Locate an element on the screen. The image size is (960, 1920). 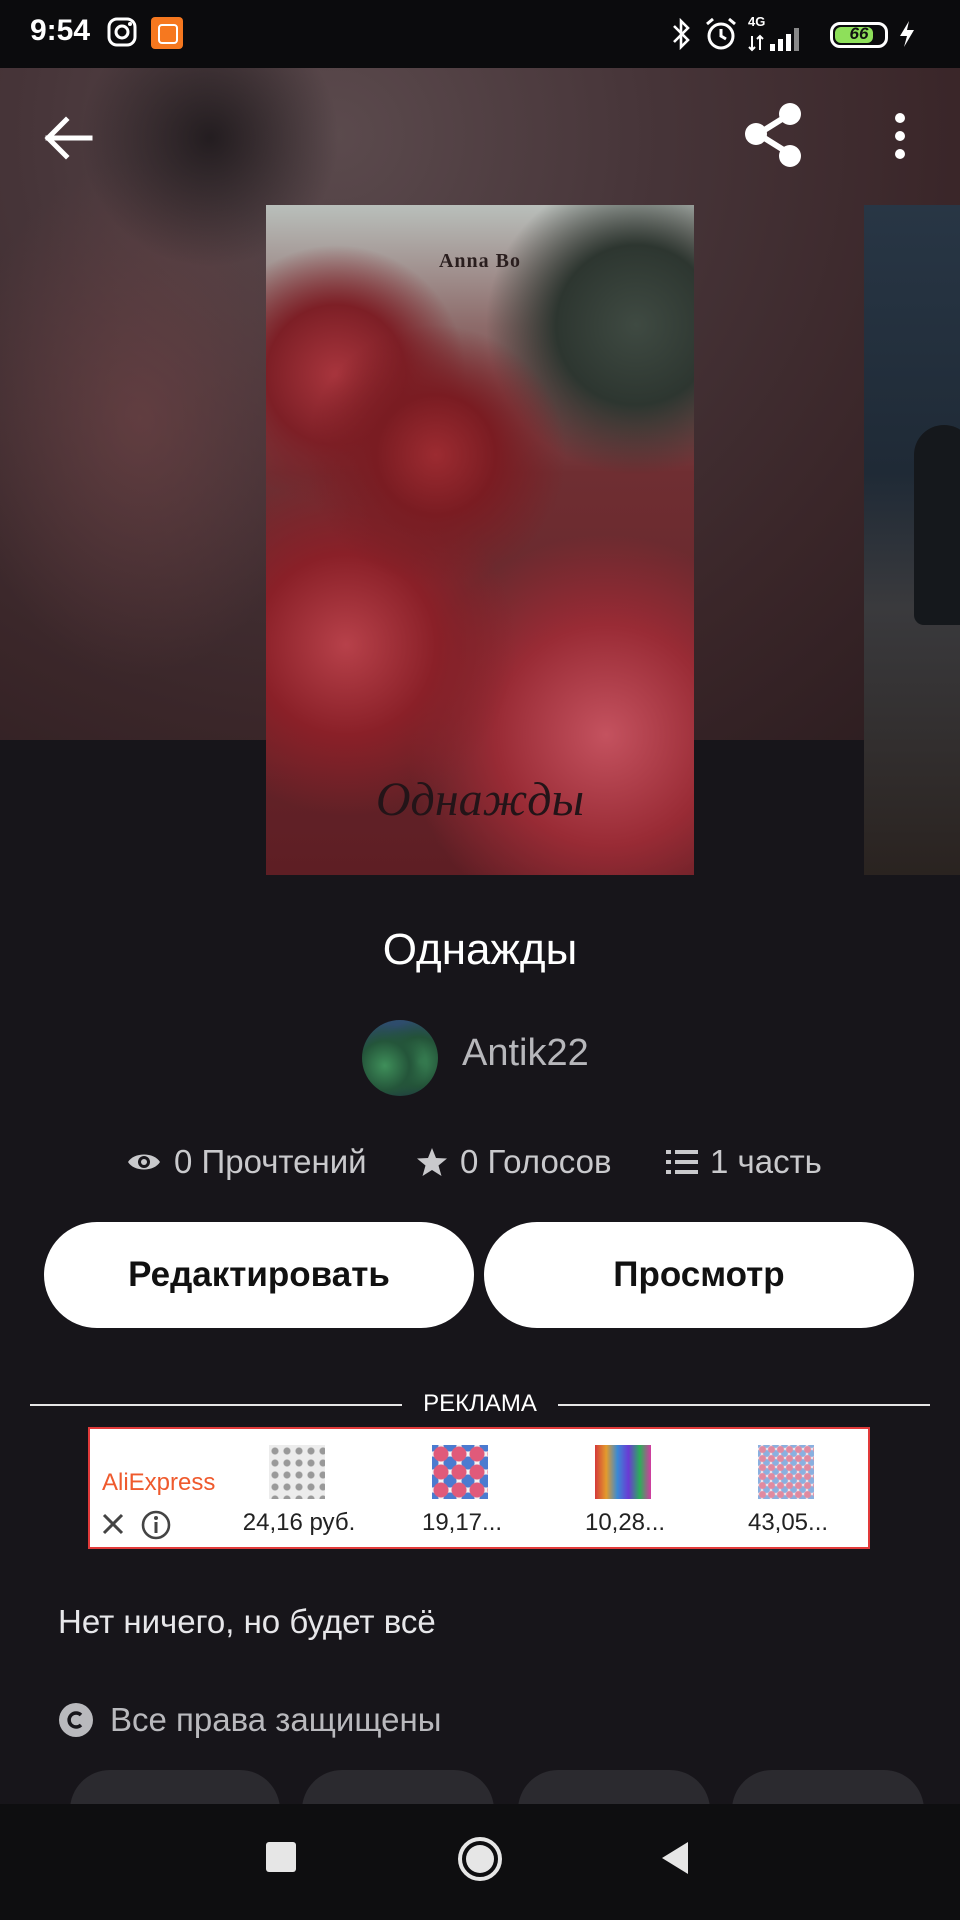
author-row: Antik22 is located at coordinates (480, 1058).